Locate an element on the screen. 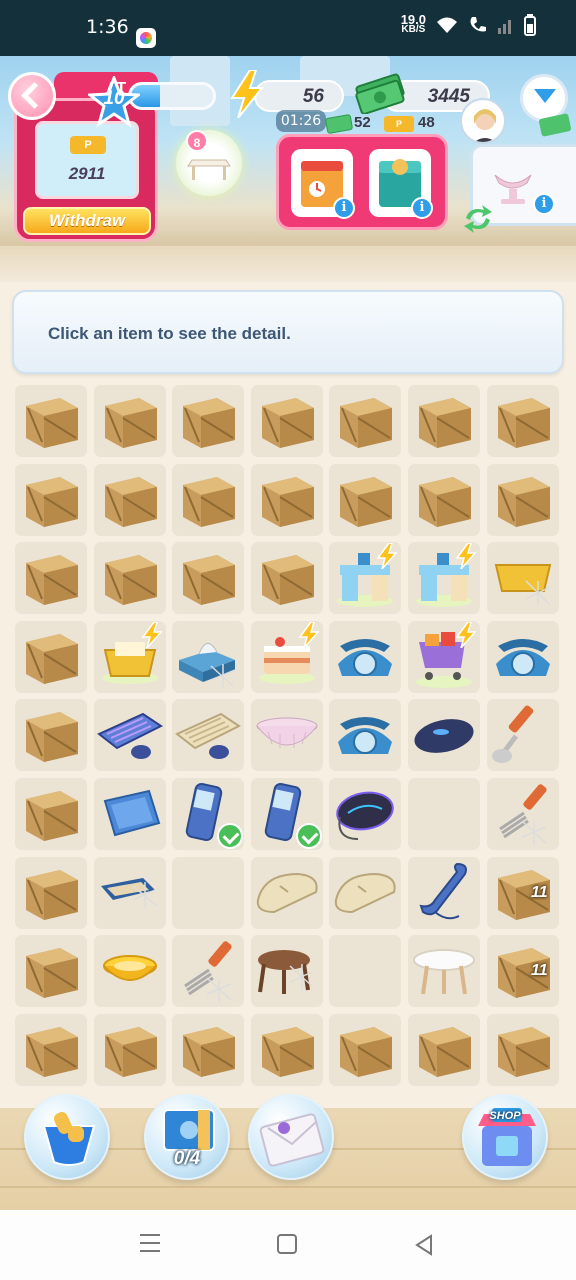 This screenshot has width=576, height=1280. mouse-gaming-item is located at coordinates (365, 814).